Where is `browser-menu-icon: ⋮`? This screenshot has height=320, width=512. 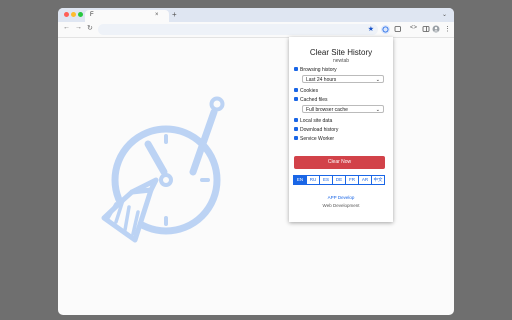 browser-menu-icon: ⋮ is located at coordinates (447, 29).